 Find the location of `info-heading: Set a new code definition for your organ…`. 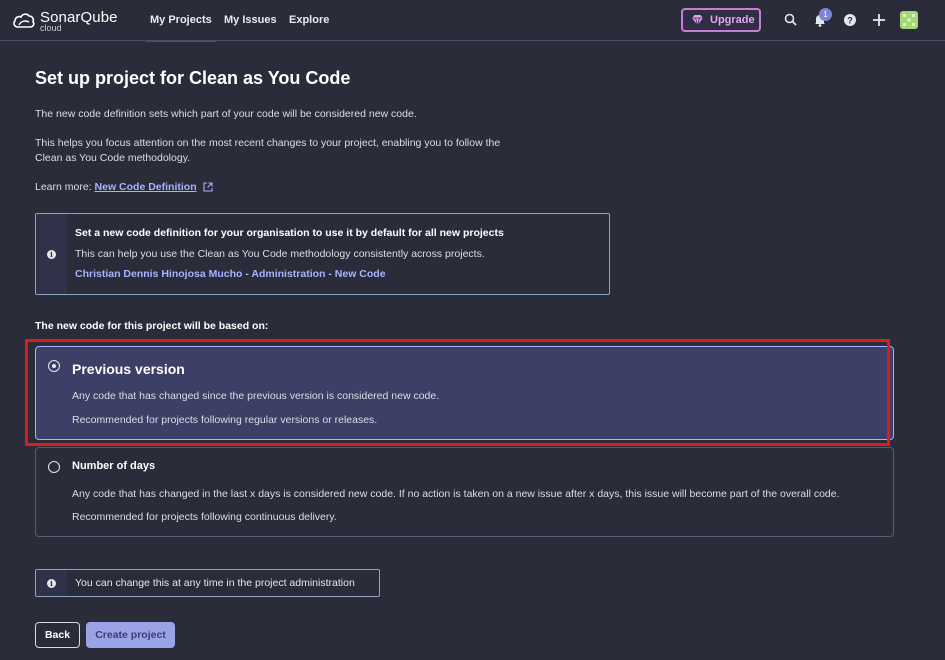

info-heading: Set a new code definition for your organ… is located at coordinates (289, 233).